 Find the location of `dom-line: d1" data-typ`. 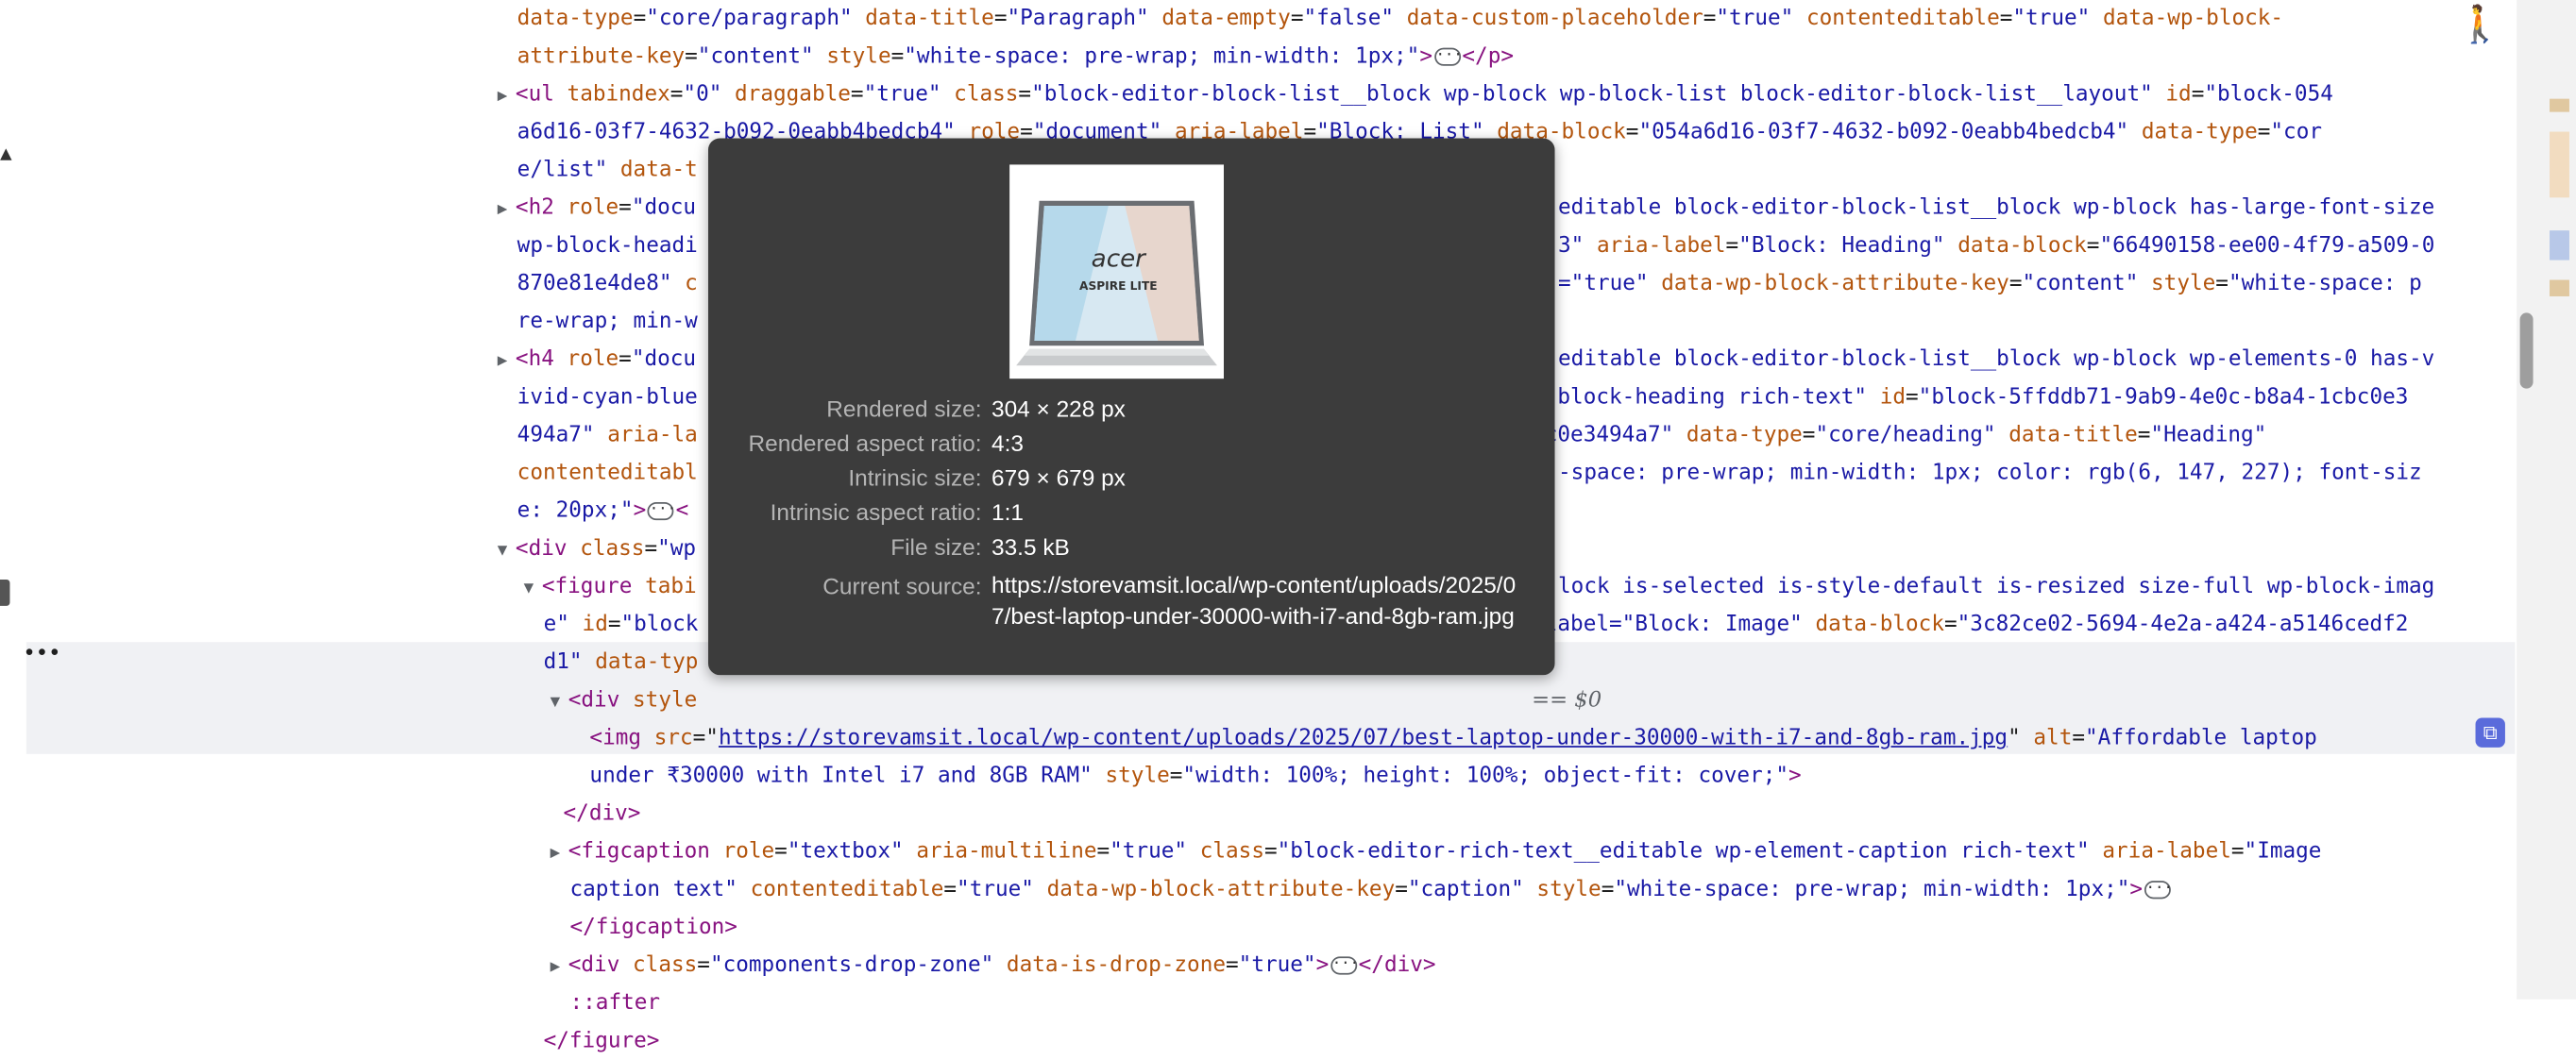

dom-line: d1" data-typ is located at coordinates (621, 662).